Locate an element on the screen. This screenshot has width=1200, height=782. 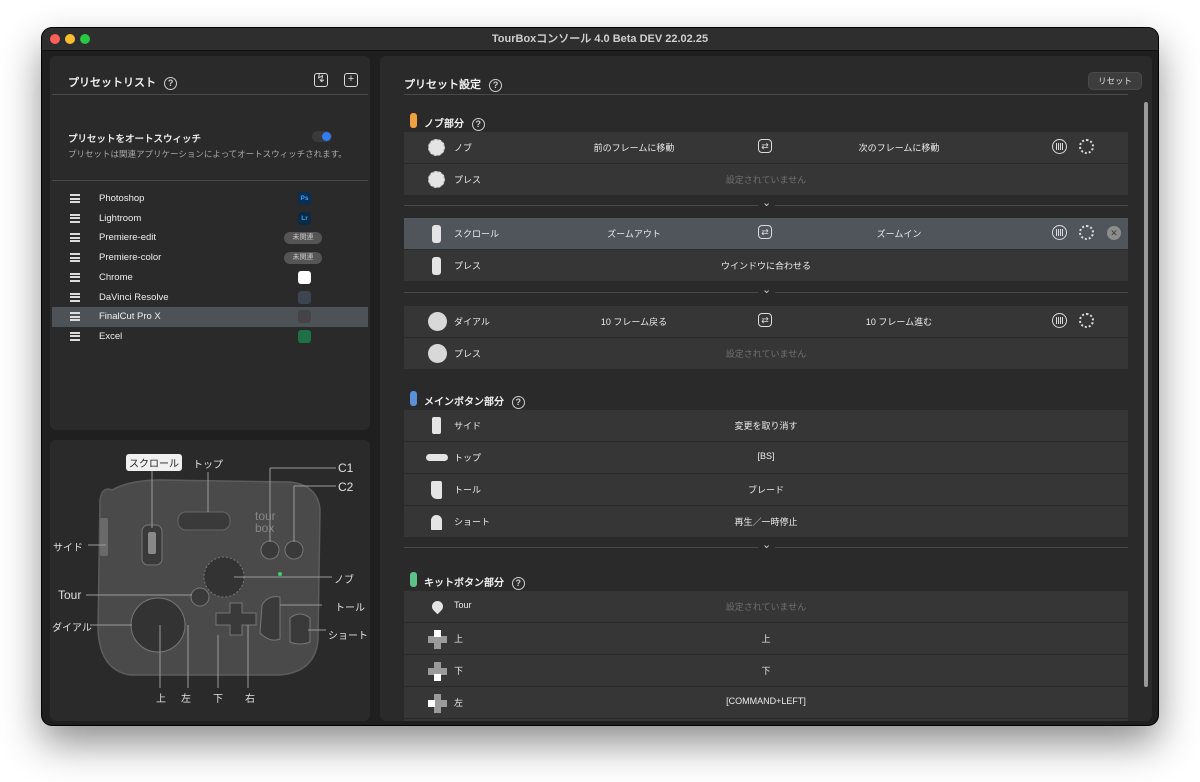
device-c2-button is located at coordinates (294, 550).